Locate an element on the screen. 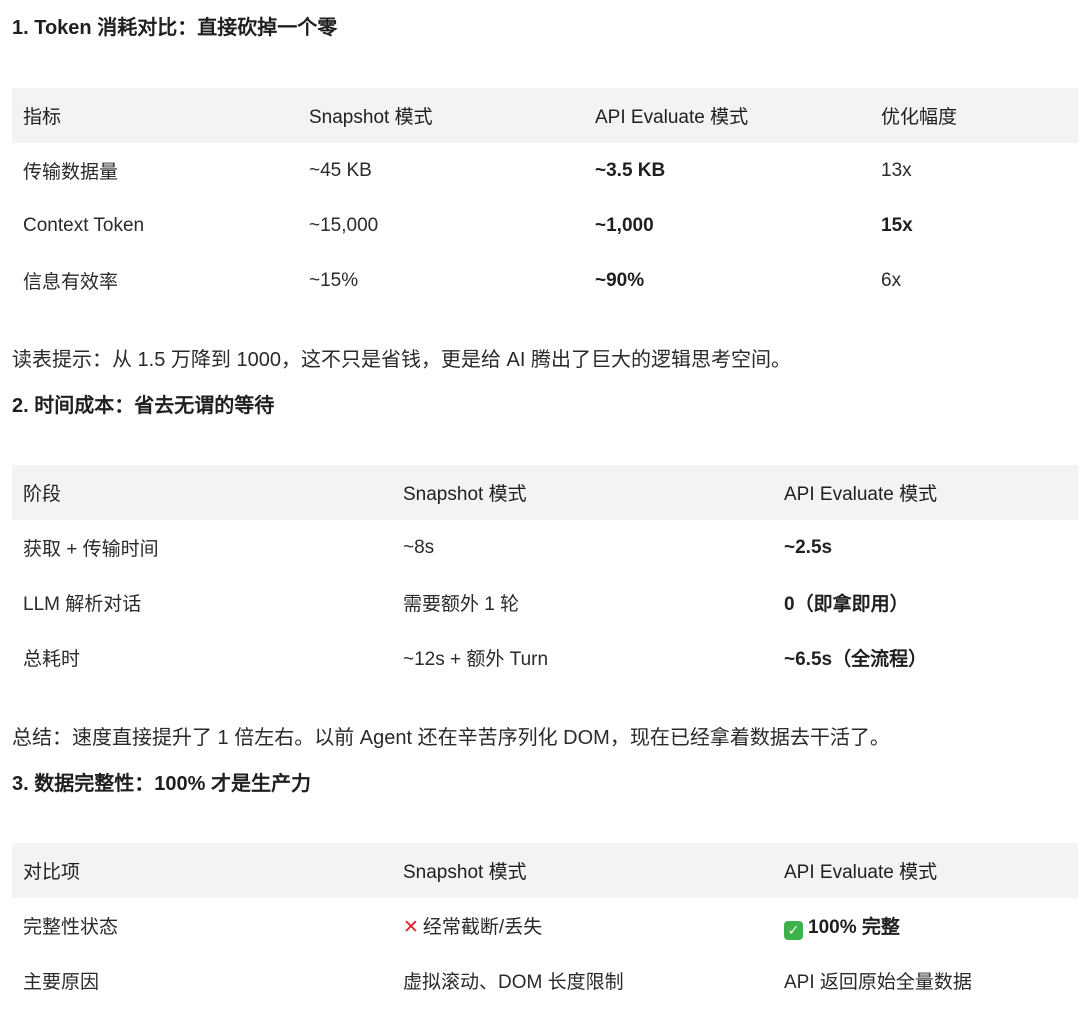  table-cell: 虚拟滚动、DOM 长度限制 is located at coordinates (513, 982).